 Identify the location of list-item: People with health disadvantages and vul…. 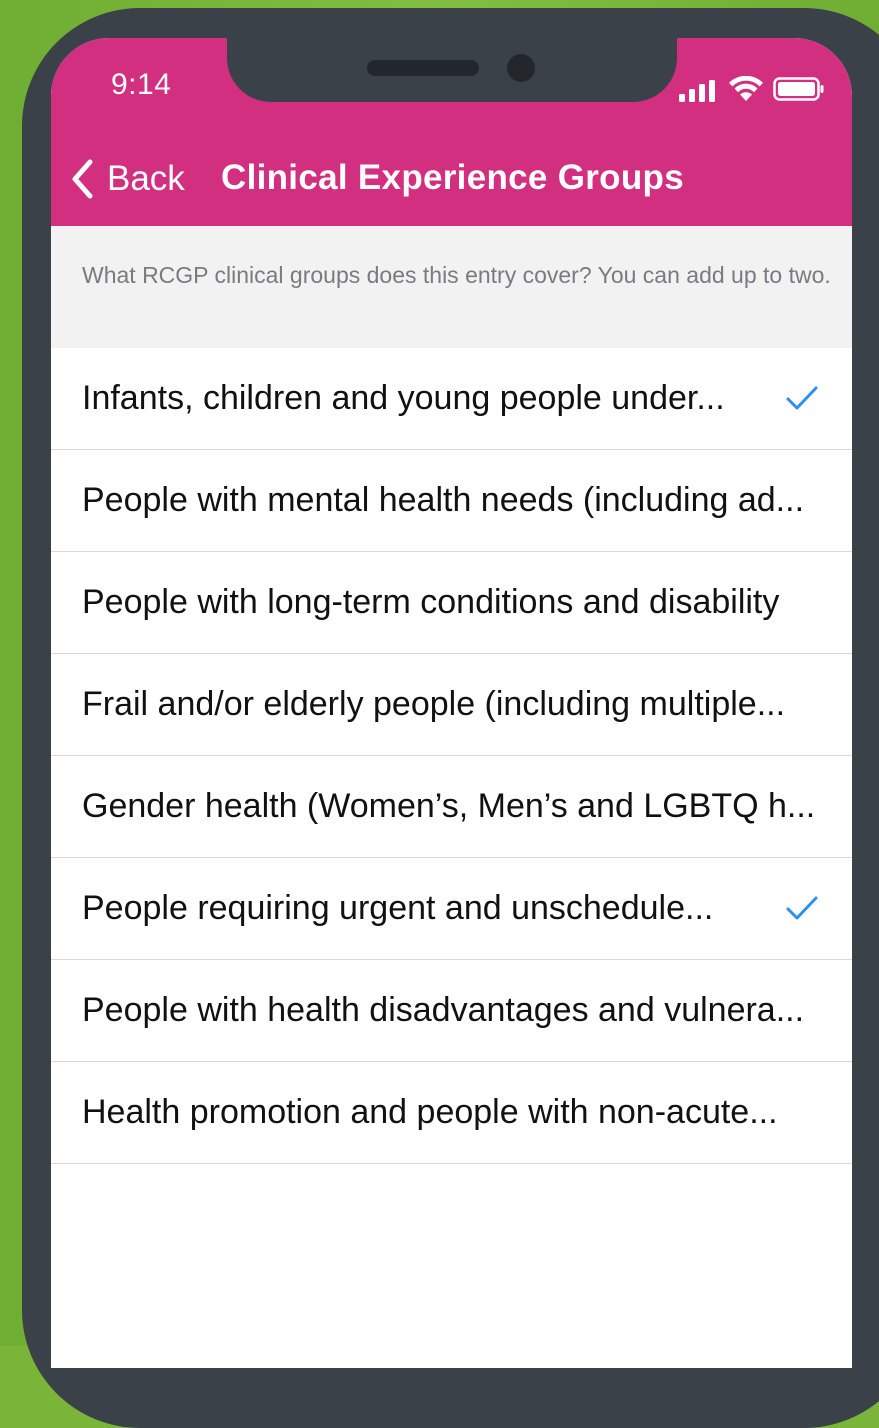
(451, 1011).